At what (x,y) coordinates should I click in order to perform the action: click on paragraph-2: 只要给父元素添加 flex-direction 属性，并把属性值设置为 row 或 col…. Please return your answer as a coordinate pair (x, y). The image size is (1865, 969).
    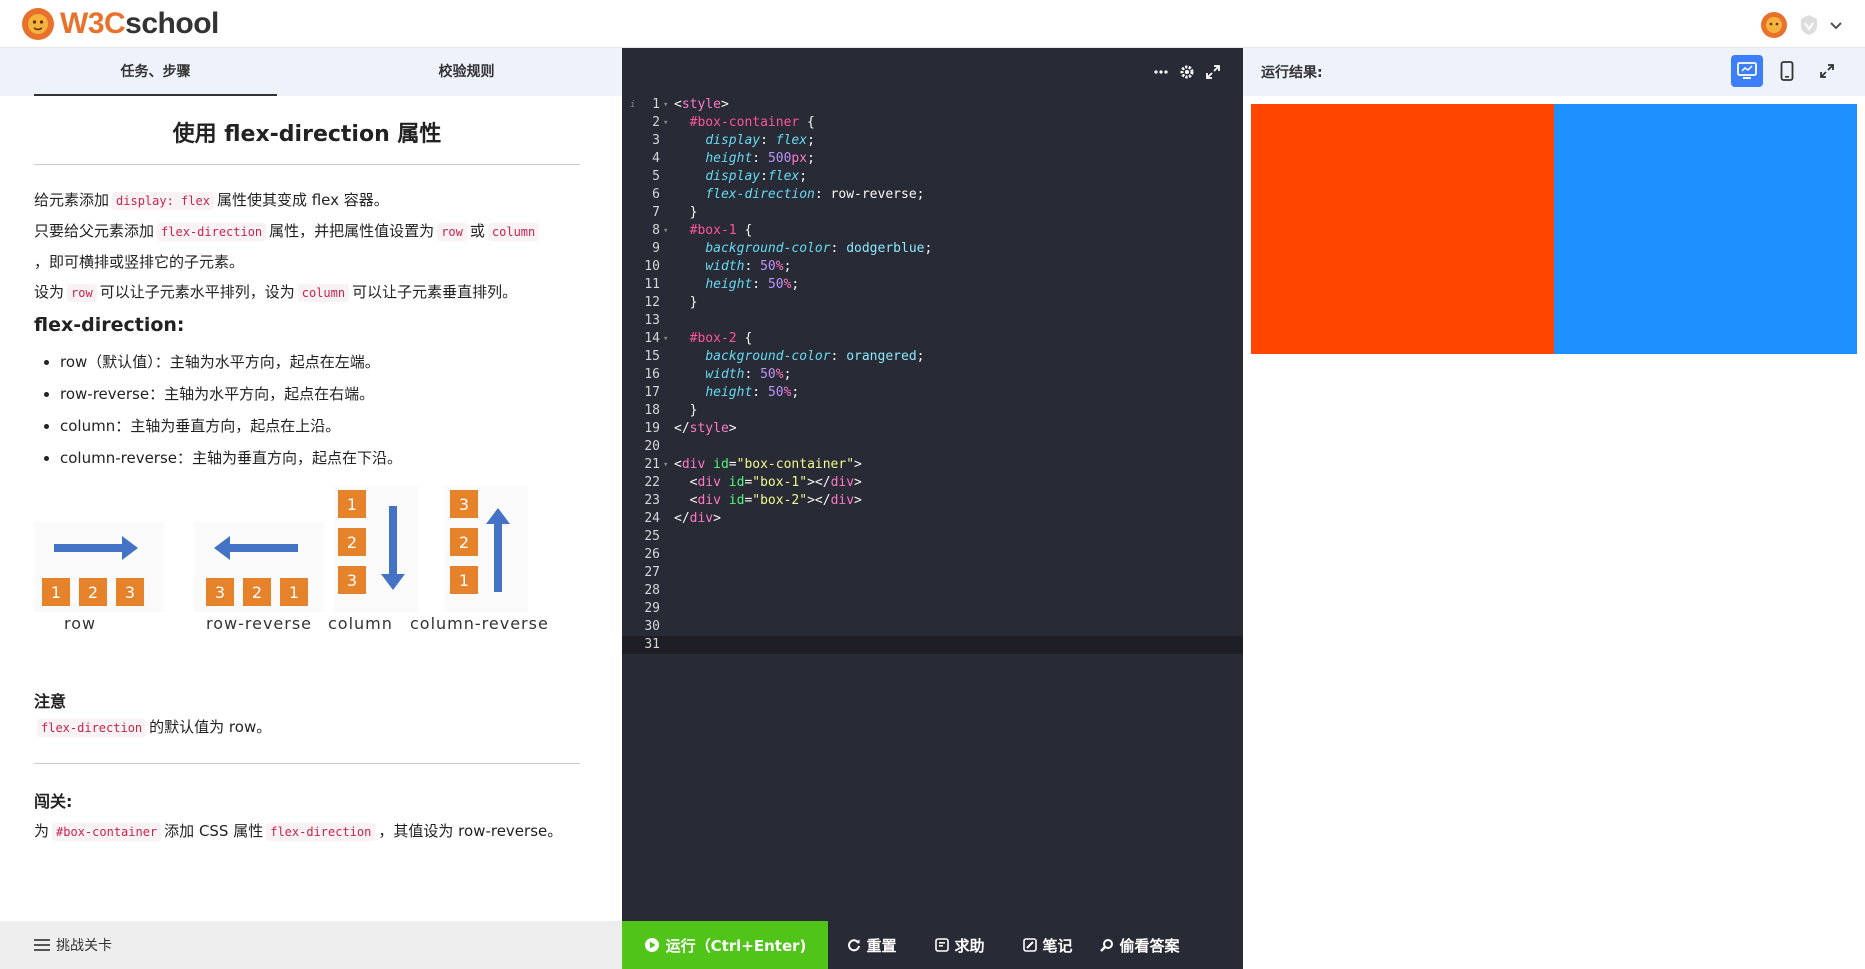
    Looking at the image, I should click on (307, 246).